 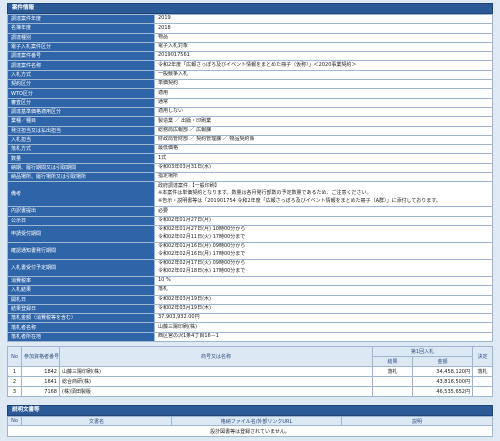 I want to click on info-row: 調達案件年度 2019, so click(x=250, y=19).